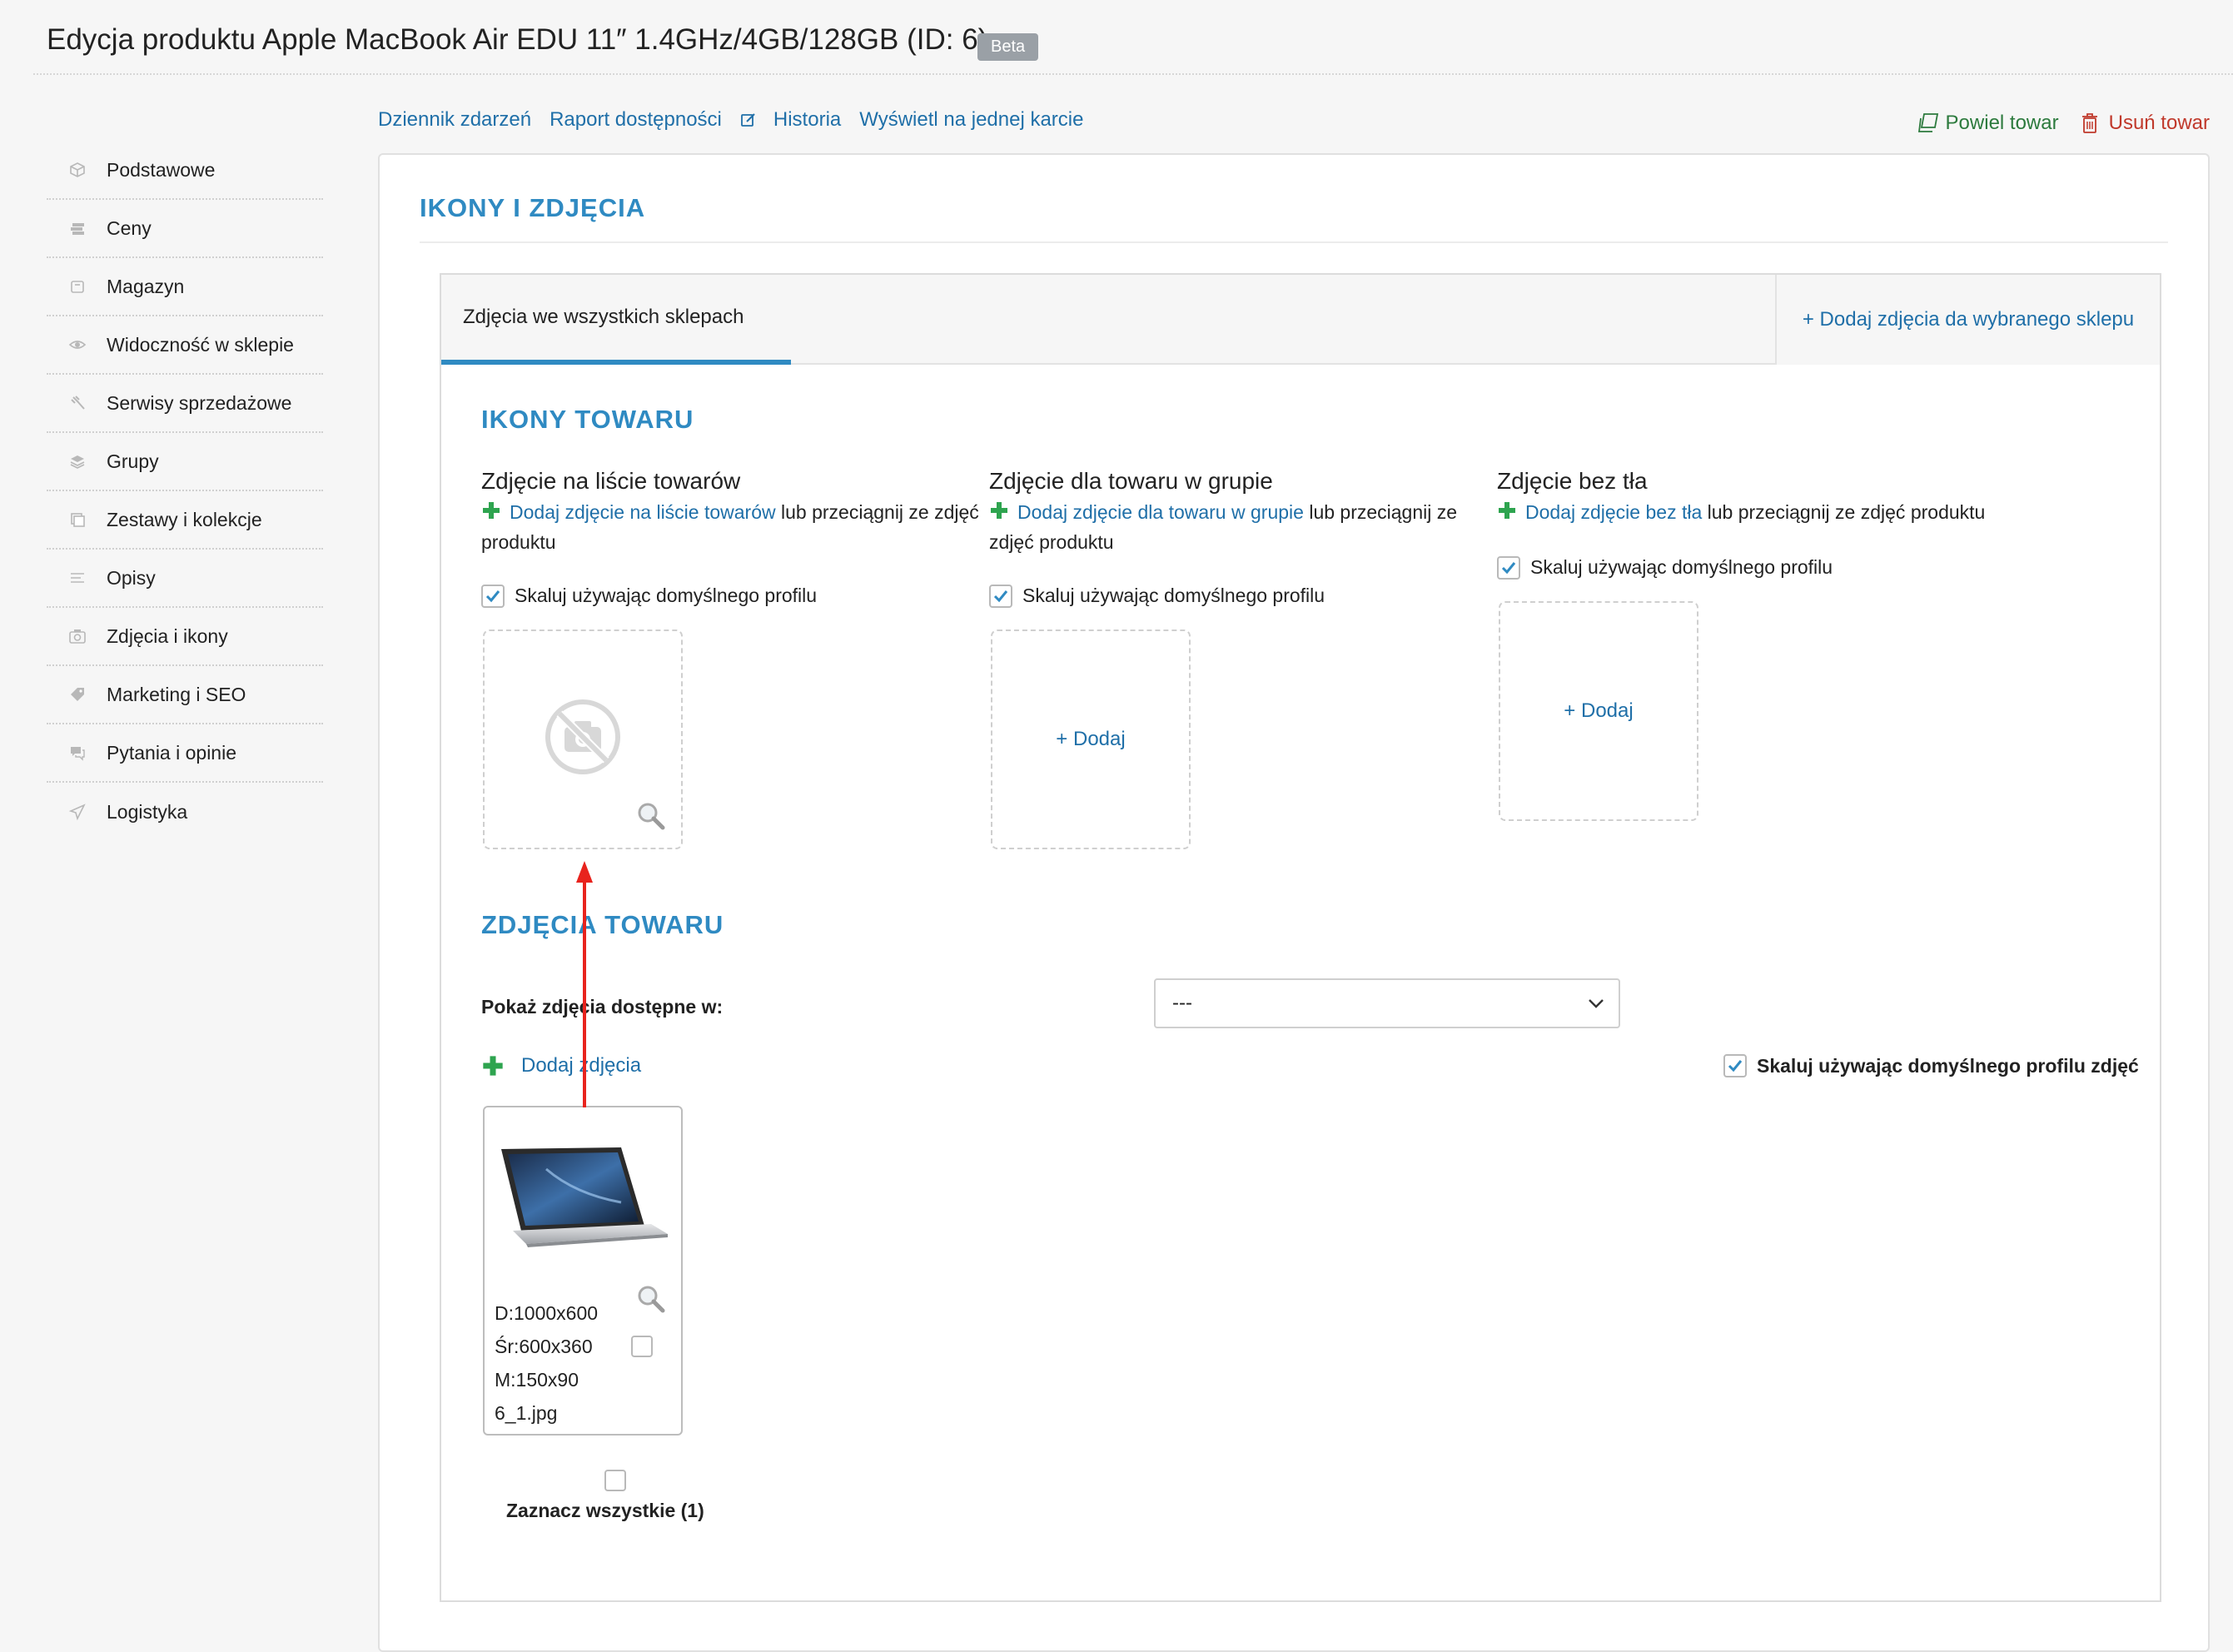 The image size is (2233, 1652). What do you see at coordinates (185, 579) in the screenshot?
I see `sidebar-item-descriptions: Opisy` at bounding box center [185, 579].